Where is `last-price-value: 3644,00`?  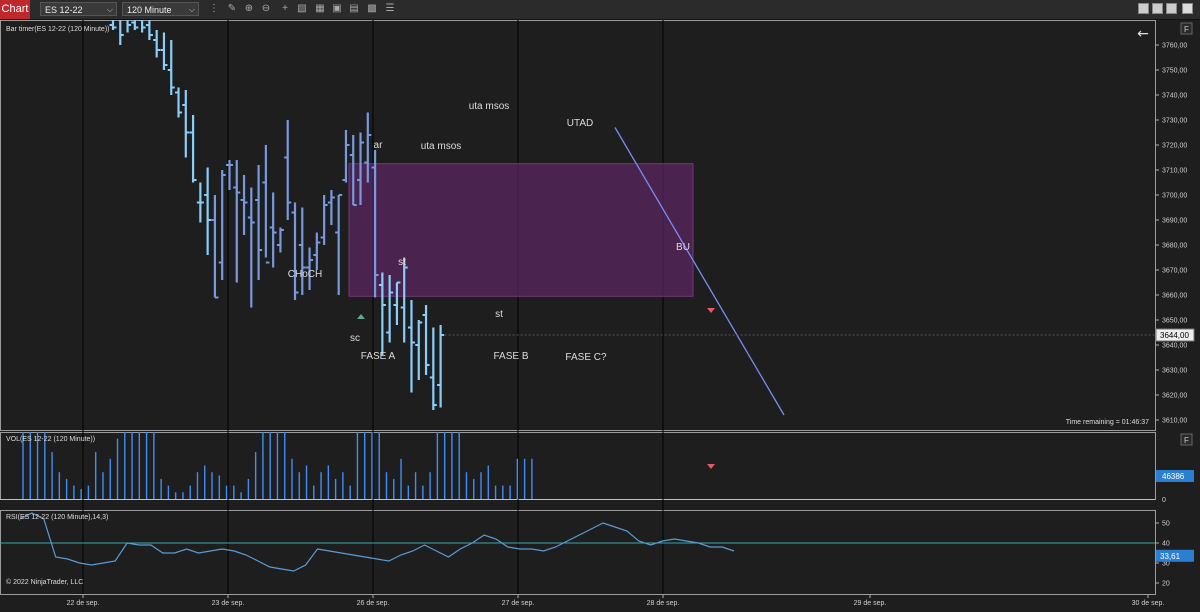
last-price-value: 3644,00 is located at coordinates (1174, 335).